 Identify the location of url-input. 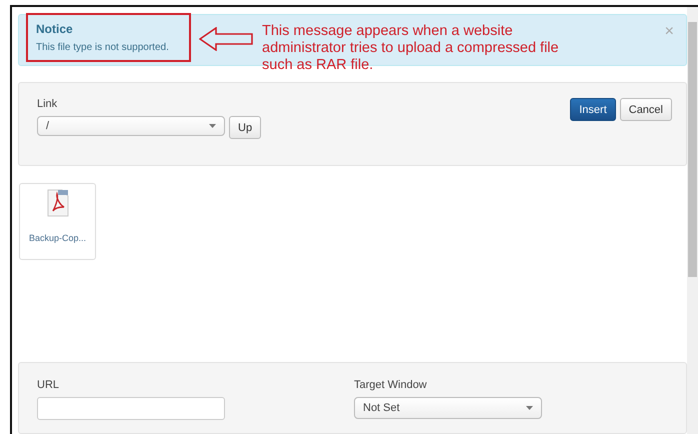
(131, 408).